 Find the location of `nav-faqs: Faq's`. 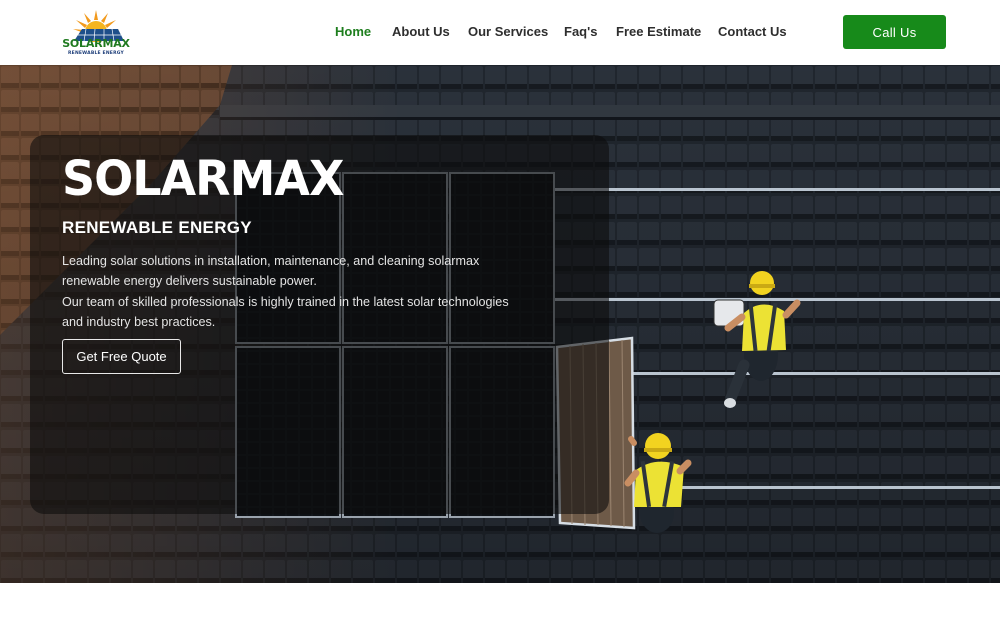

nav-faqs: Faq's is located at coordinates (580, 32).